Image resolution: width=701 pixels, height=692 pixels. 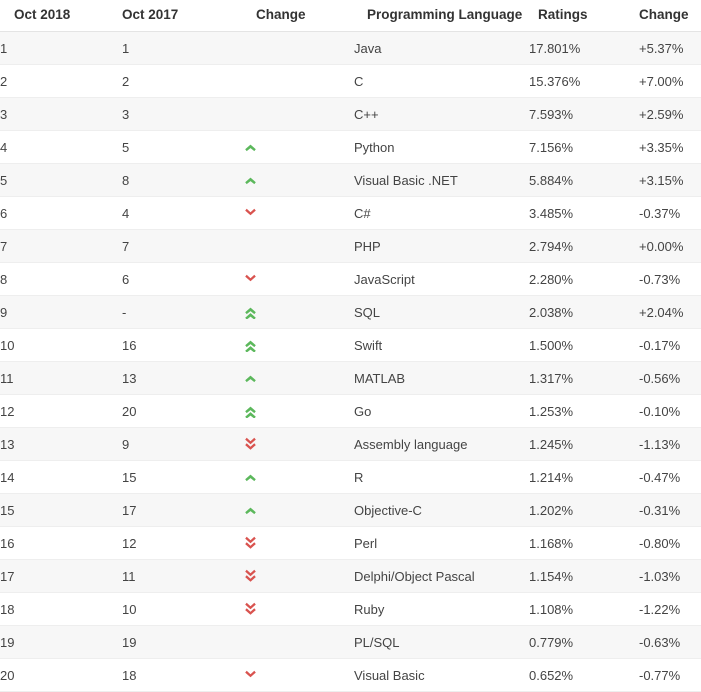 I want to click on cell-rank-current: 2, so click(x=61, y=81).